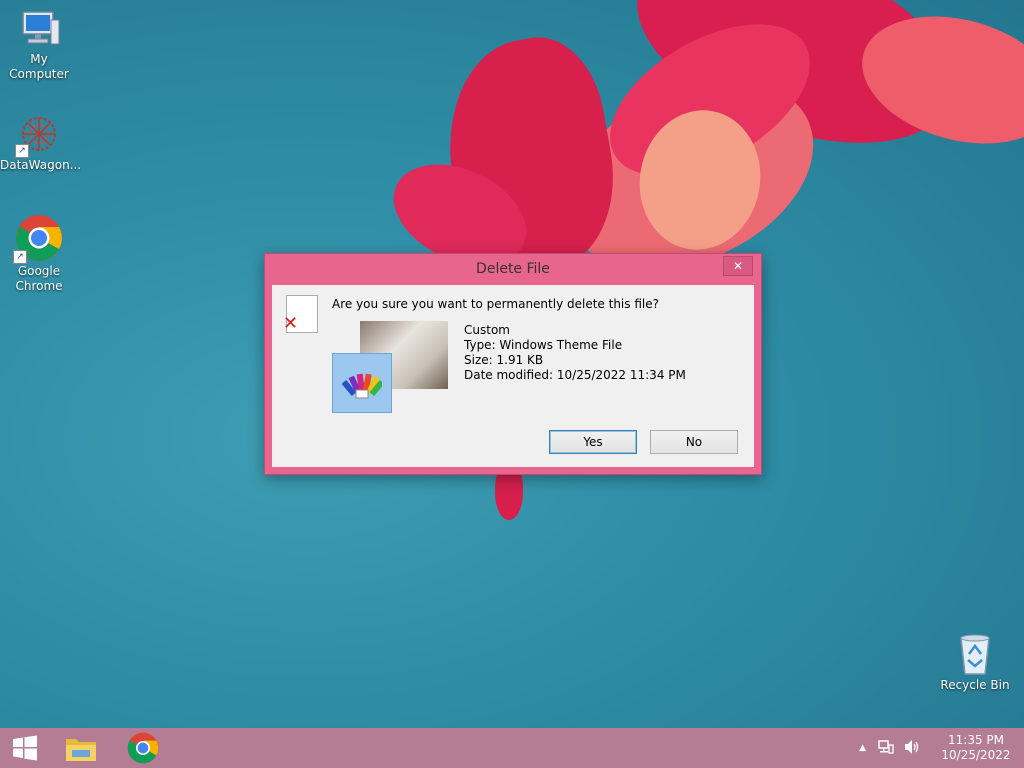 The width and height of the screenshot is (1024, 768). Describe the element at coordinates (39, 29) in the screenshot. I see `computer-icon` at that location.